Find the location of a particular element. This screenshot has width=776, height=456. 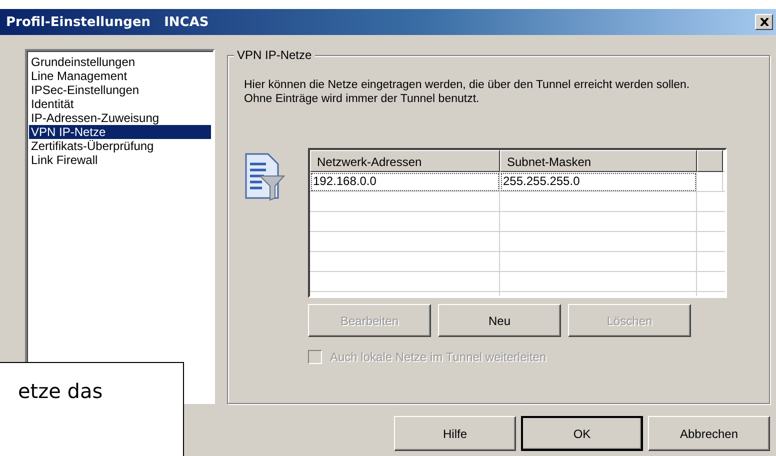

table-cell: 192.168.0.0 is located at coordinates (405, 182).